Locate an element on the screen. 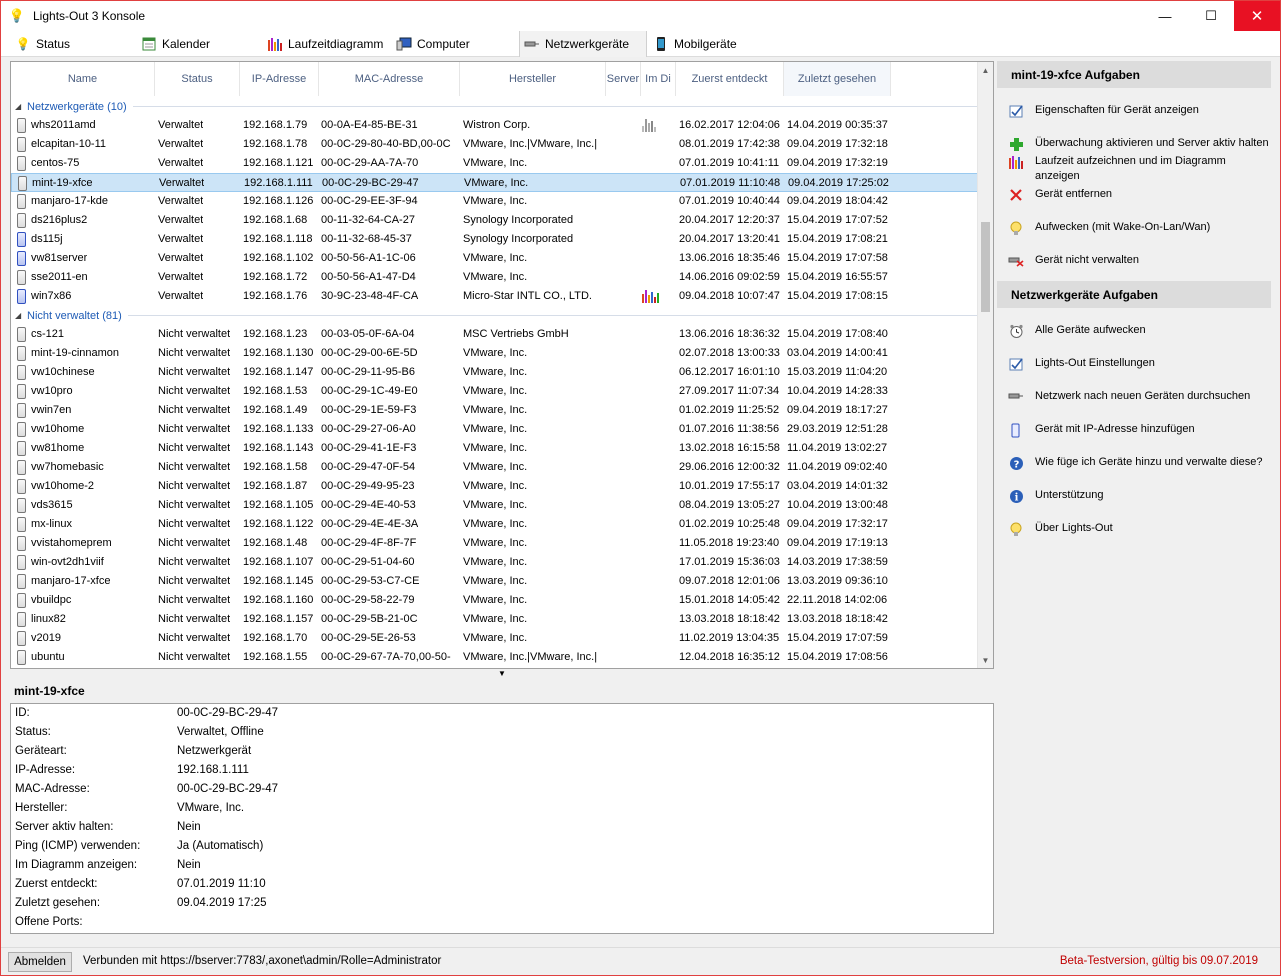  cell-last: 09.04.2019 17:32:18 is located at coordinates (837, 144).